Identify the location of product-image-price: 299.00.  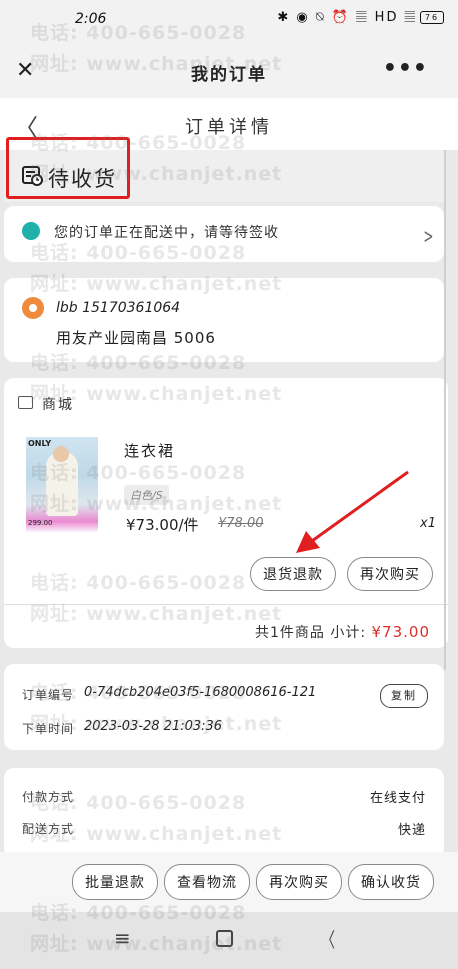
(40, 523).